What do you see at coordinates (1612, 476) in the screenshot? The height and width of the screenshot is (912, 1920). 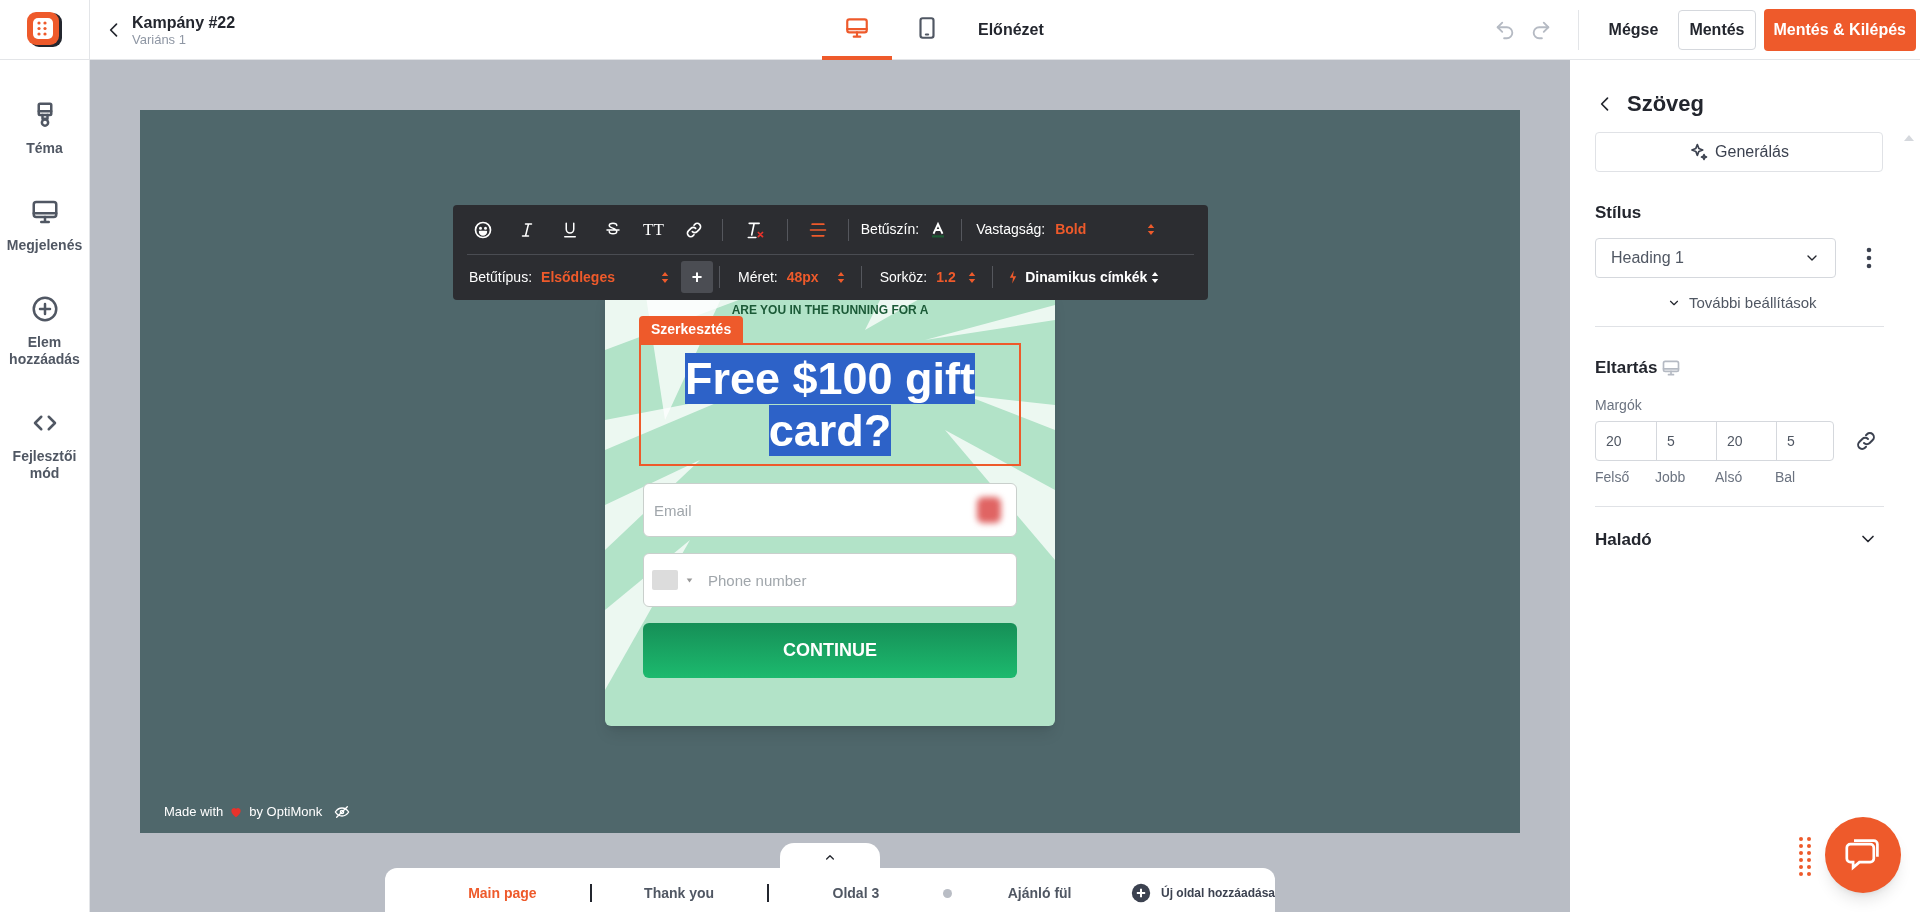 I see `field-label: Felső` at bounding box center [1612, 476].